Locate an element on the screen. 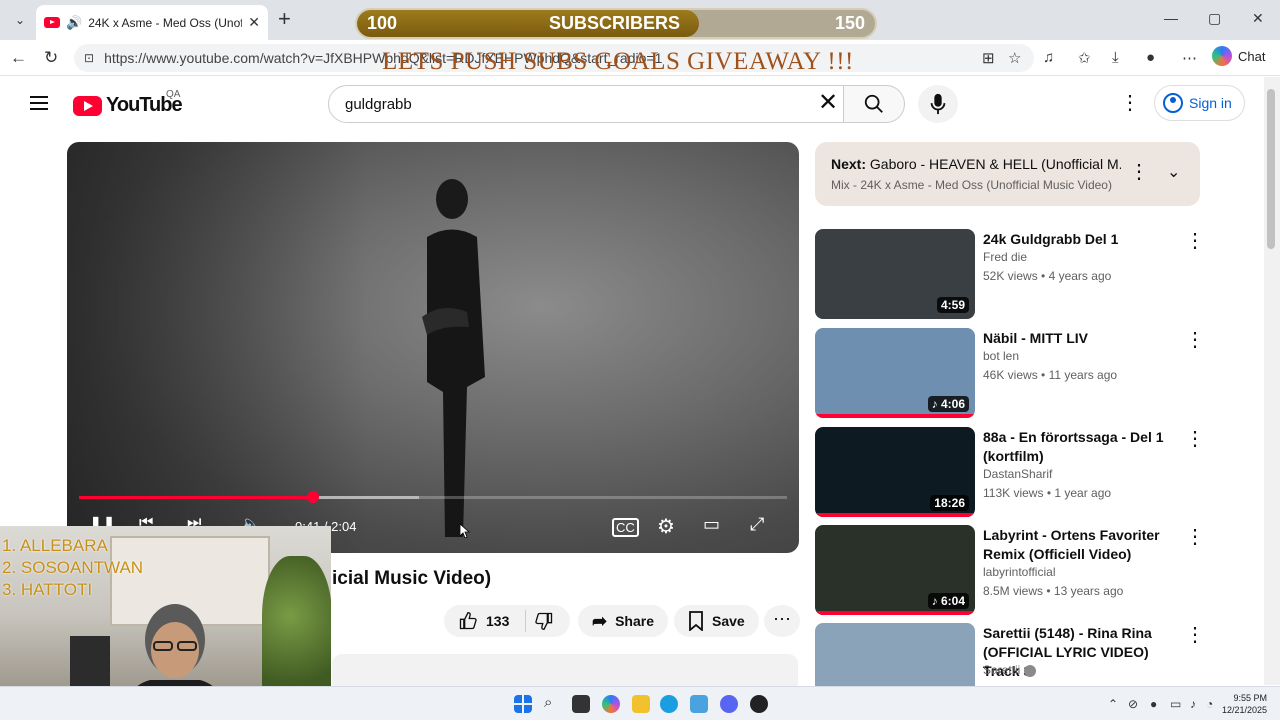 Image resolution: width=1280 pixels, height=720 pixels. channel-name: labyrintofficial is located at coordinates (1019, 572).